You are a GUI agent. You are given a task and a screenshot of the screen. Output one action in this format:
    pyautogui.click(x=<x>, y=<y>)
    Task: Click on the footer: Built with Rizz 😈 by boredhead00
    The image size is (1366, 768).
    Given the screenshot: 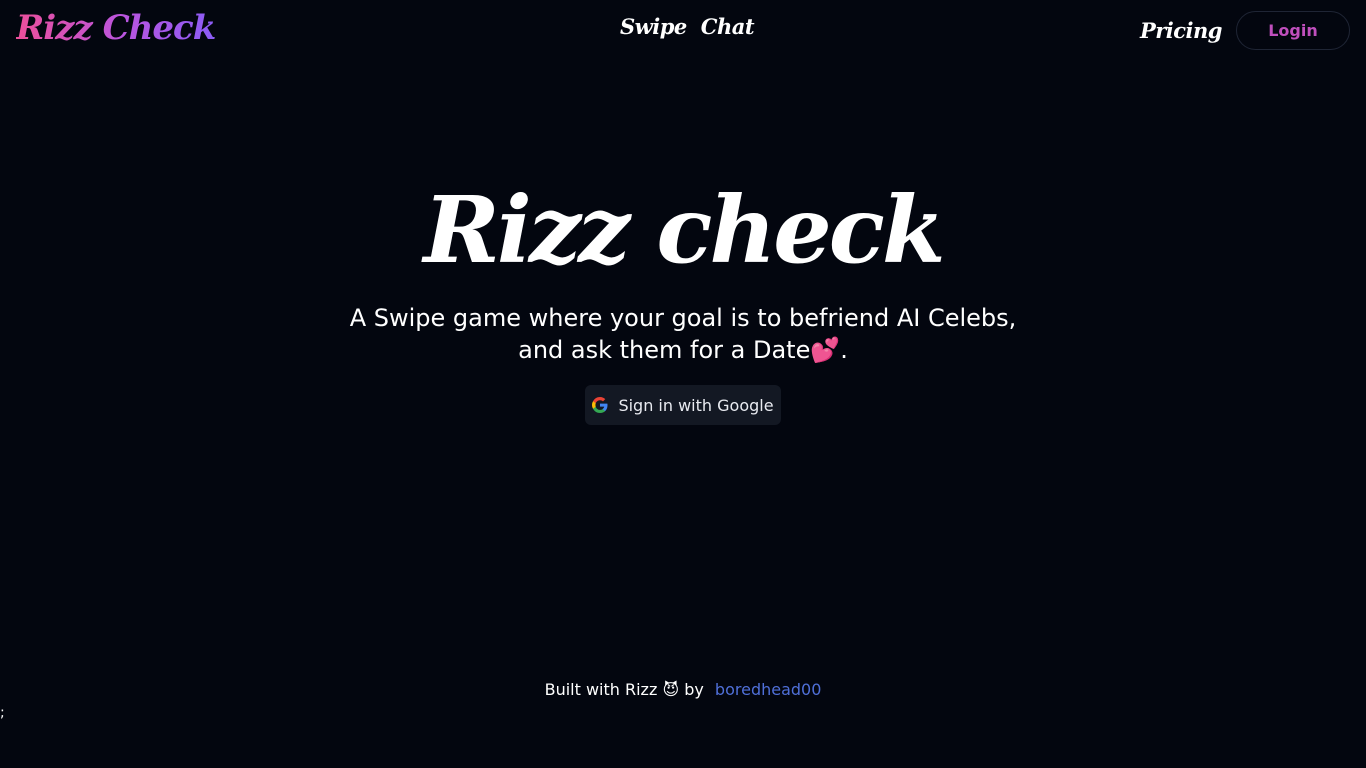 What is the action you would take?
    pyautogui.click(x=683, y=689)
    